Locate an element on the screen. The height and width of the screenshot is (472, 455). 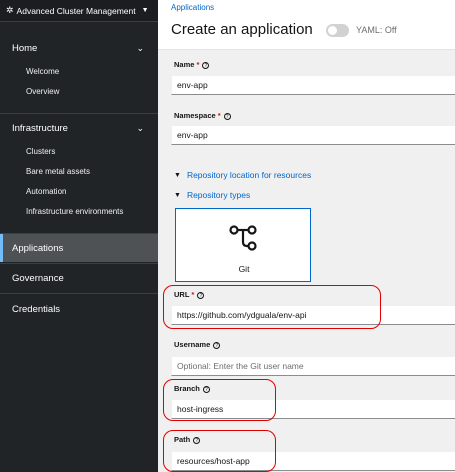
repo-location-label: Repository location for resources is located at coordinates (249, 175).